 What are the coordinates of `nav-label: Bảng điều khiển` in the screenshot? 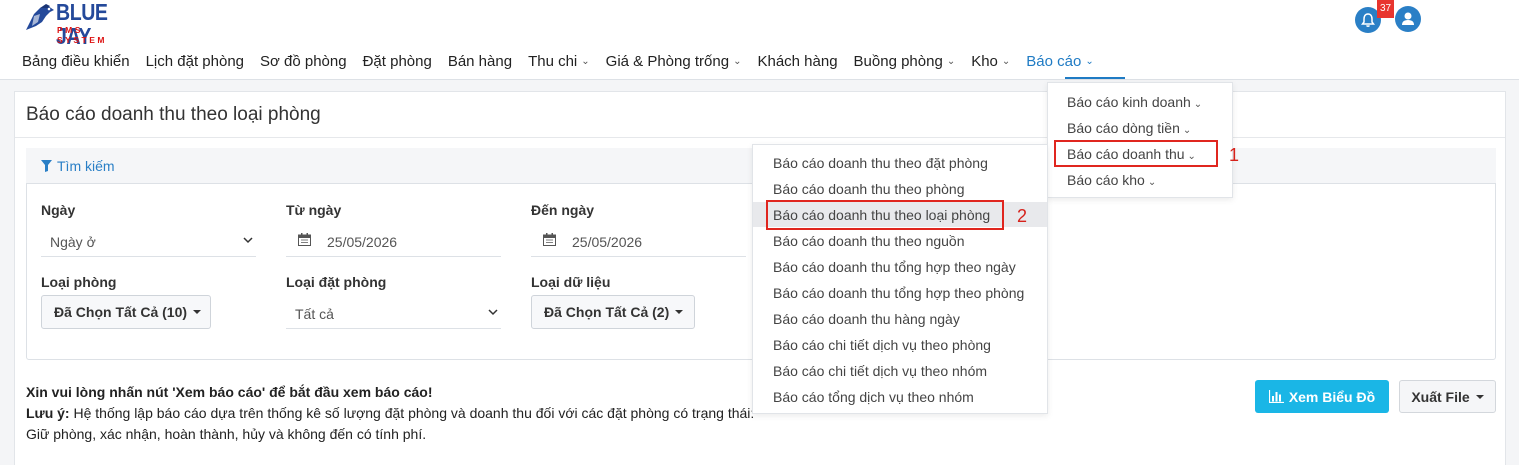 It's located at (76, 61).